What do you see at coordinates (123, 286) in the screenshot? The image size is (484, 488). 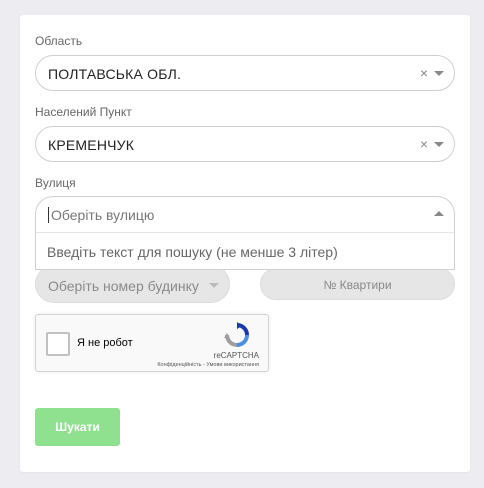 I see `house-placeholder: Оберіть номер будинку` at bounding box center [123, 286].